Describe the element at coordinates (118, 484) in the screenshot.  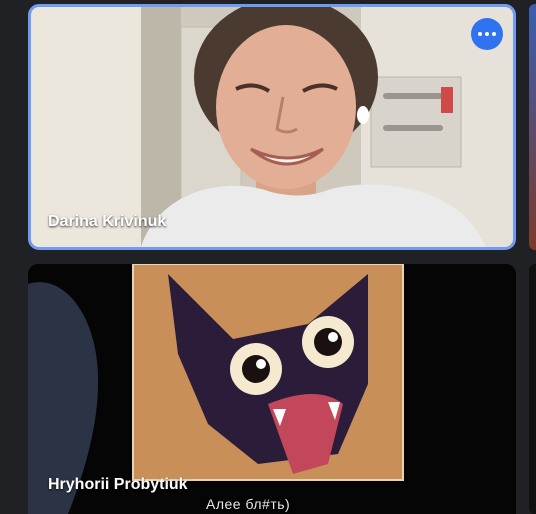
I see `participant-name: Hryhorii Probytiuk` at that location.